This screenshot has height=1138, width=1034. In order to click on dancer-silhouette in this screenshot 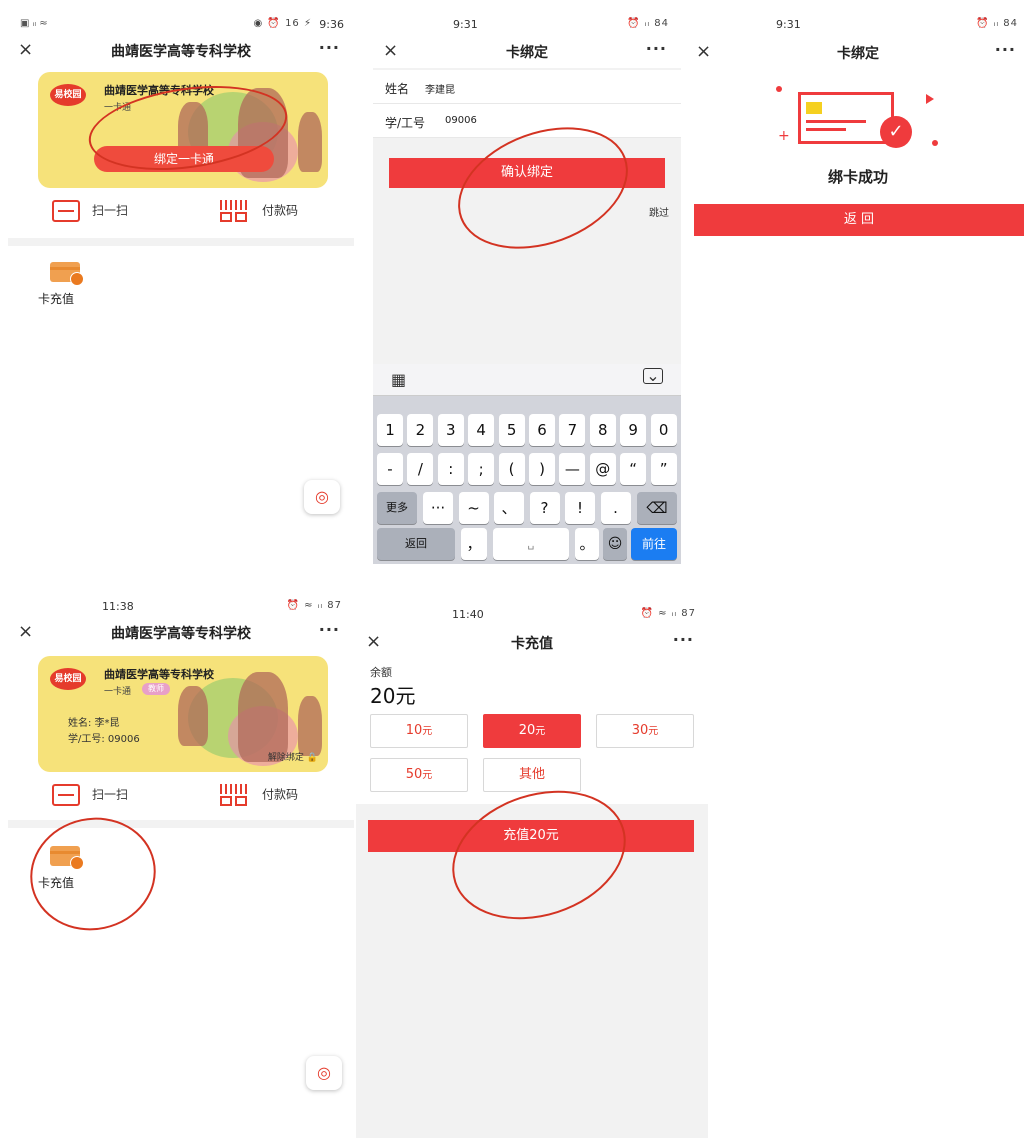, I will do `click(310, 142)`.